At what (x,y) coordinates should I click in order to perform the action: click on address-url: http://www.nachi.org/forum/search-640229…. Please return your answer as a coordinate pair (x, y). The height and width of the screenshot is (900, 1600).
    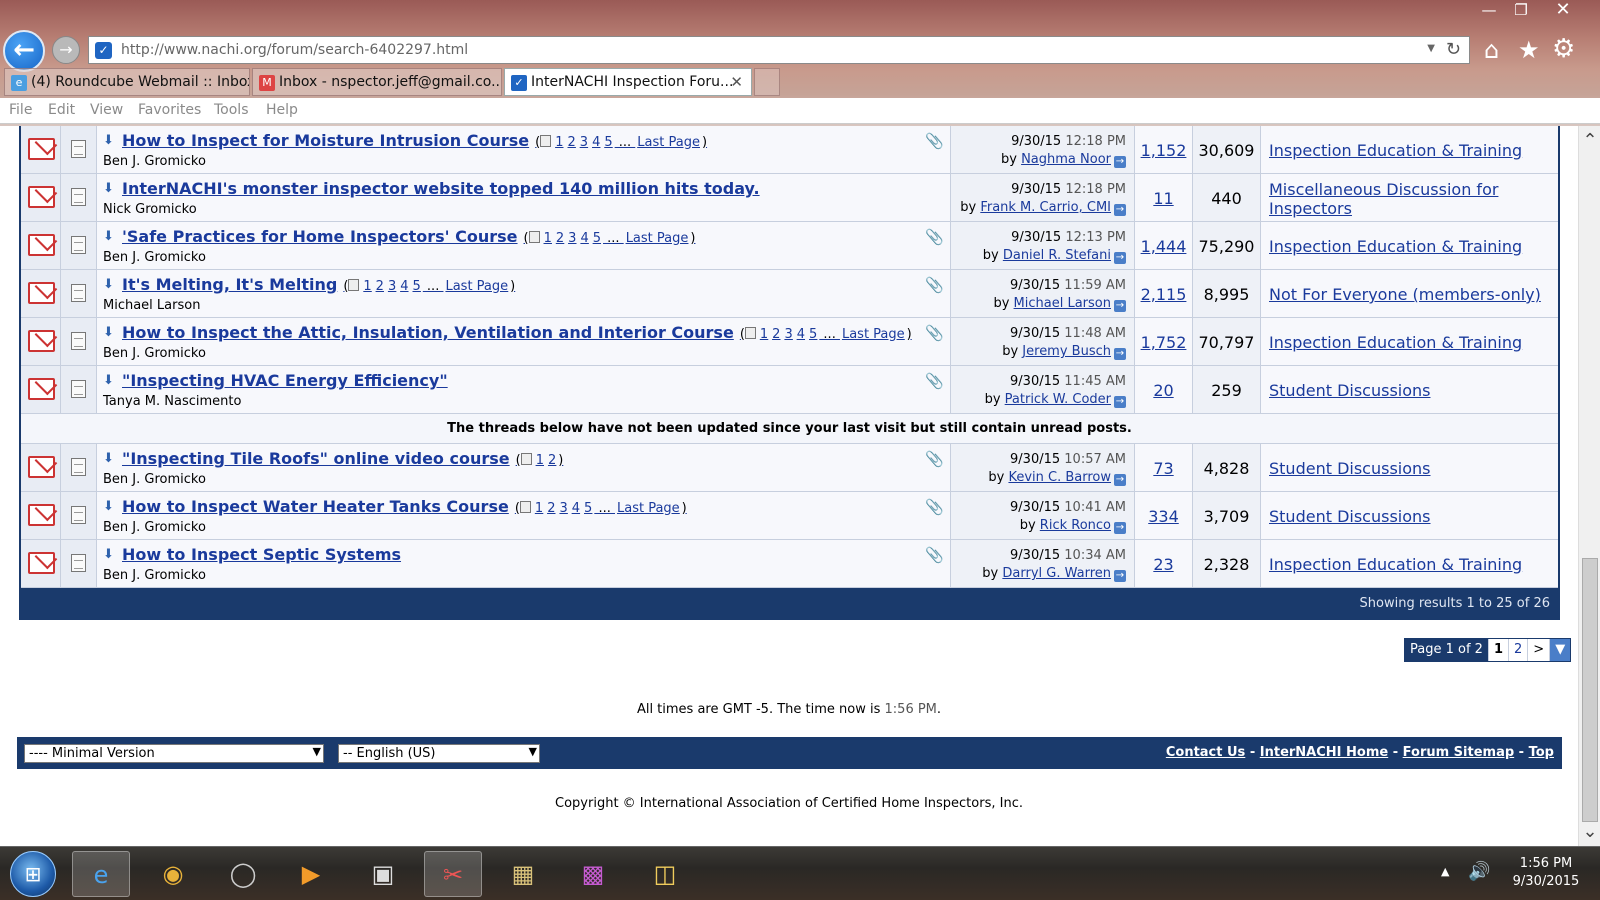
    Looking at the image, I should click on (294, 50).